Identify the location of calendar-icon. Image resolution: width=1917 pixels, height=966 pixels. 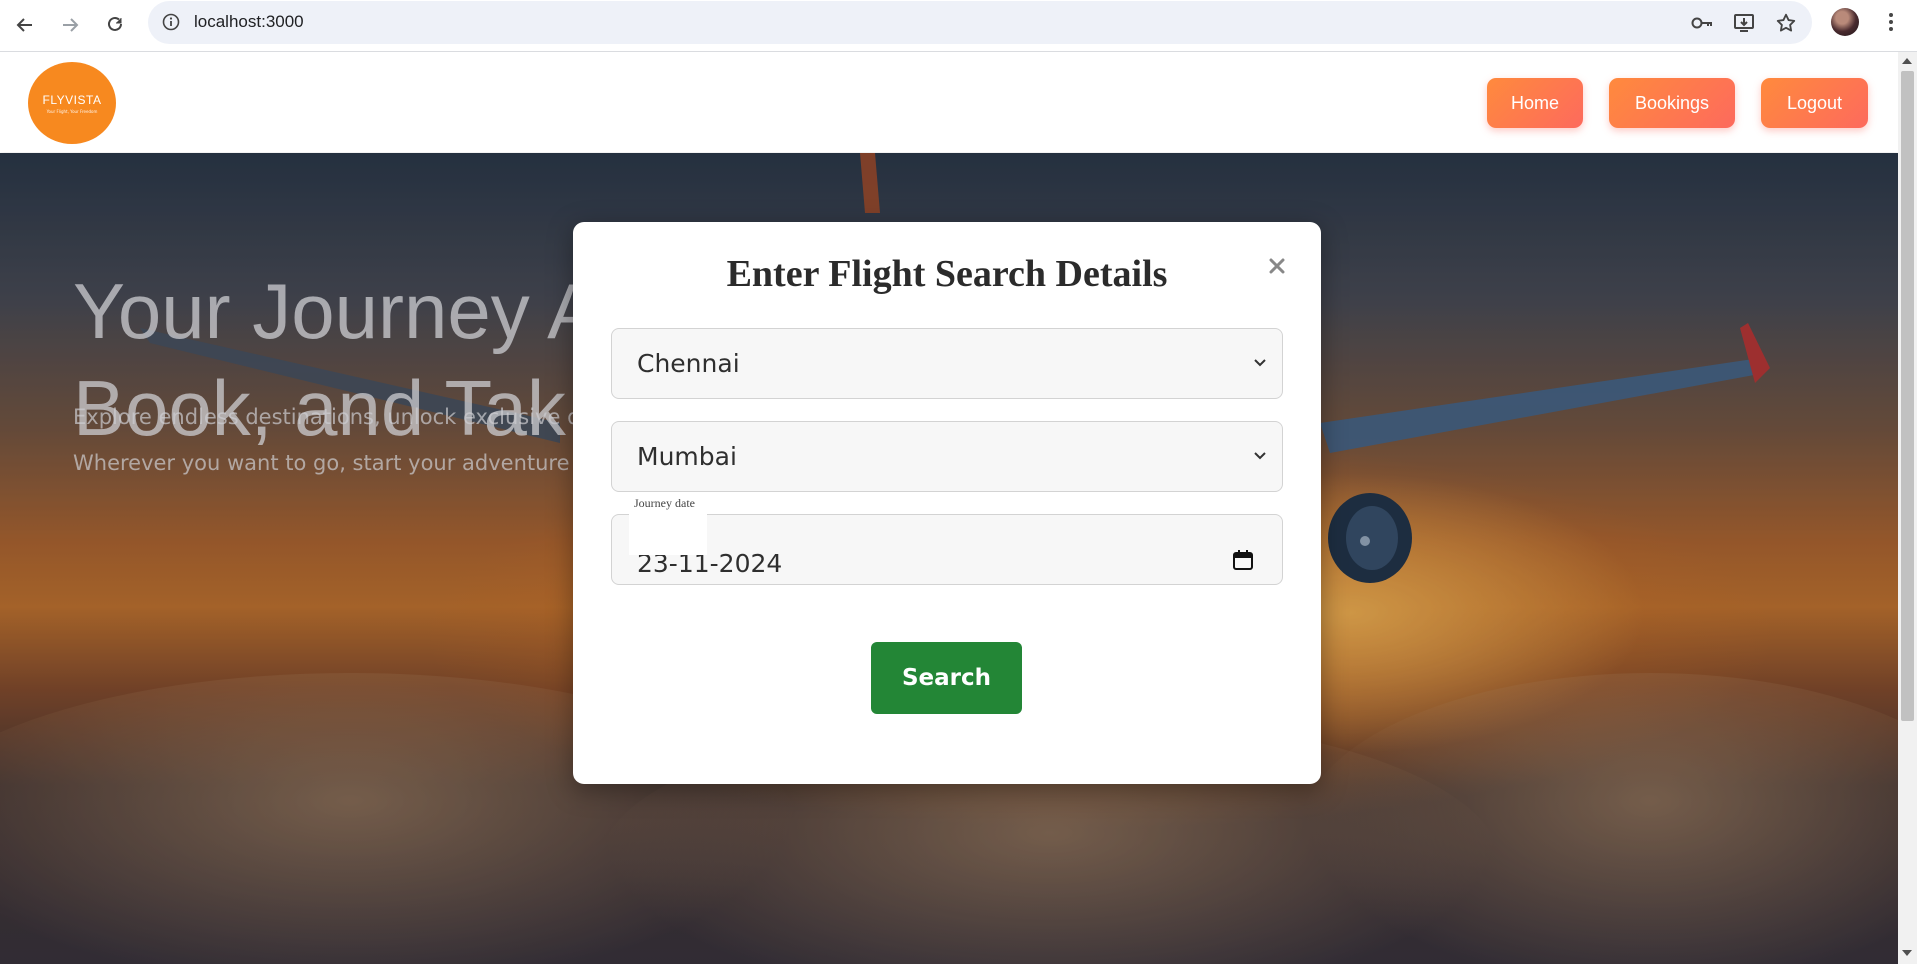
(1243, 560).